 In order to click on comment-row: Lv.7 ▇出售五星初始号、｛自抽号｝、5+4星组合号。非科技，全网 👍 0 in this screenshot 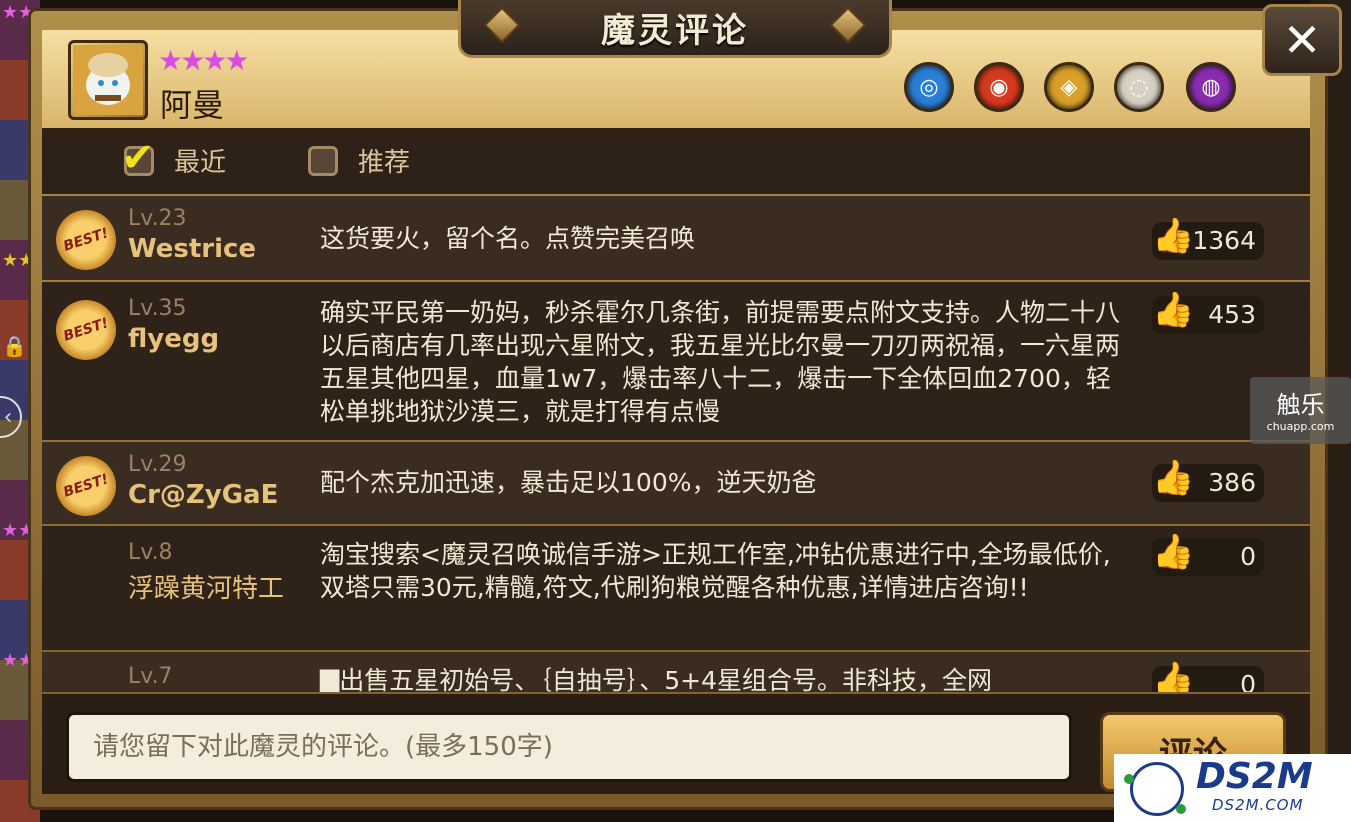, I will do `click(676, 672)`.